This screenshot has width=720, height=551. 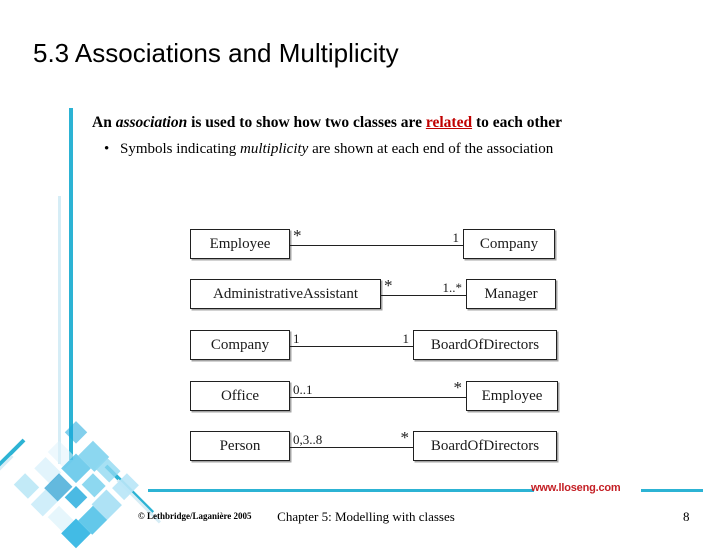 What do you see at coordinates (71, 284) in the screenshot?
I see `accent-line-primary` at bounding box center [71, 284].